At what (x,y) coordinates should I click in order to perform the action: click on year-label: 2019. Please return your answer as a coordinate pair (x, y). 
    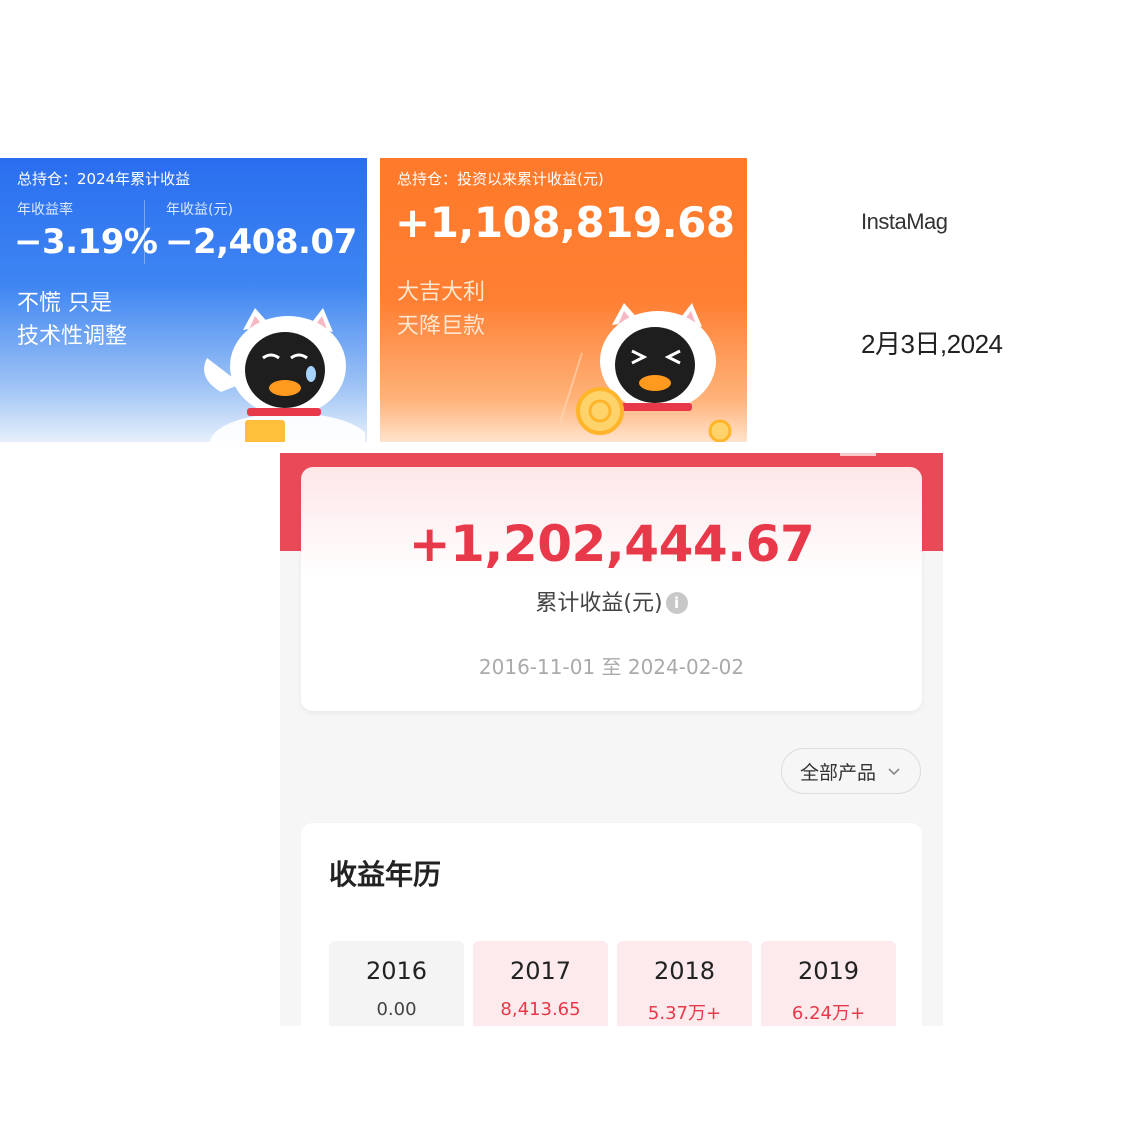
    Looking at the image, I should click on (828, 971).